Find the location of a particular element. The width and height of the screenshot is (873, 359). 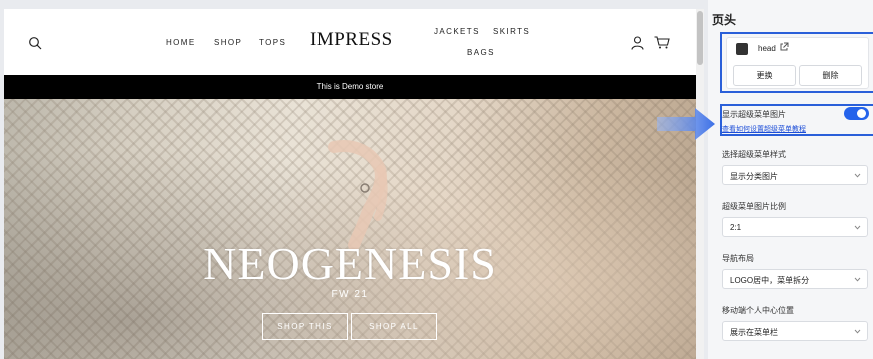

announcement-bar: This is Demo store is located at coordinates (350, 87).